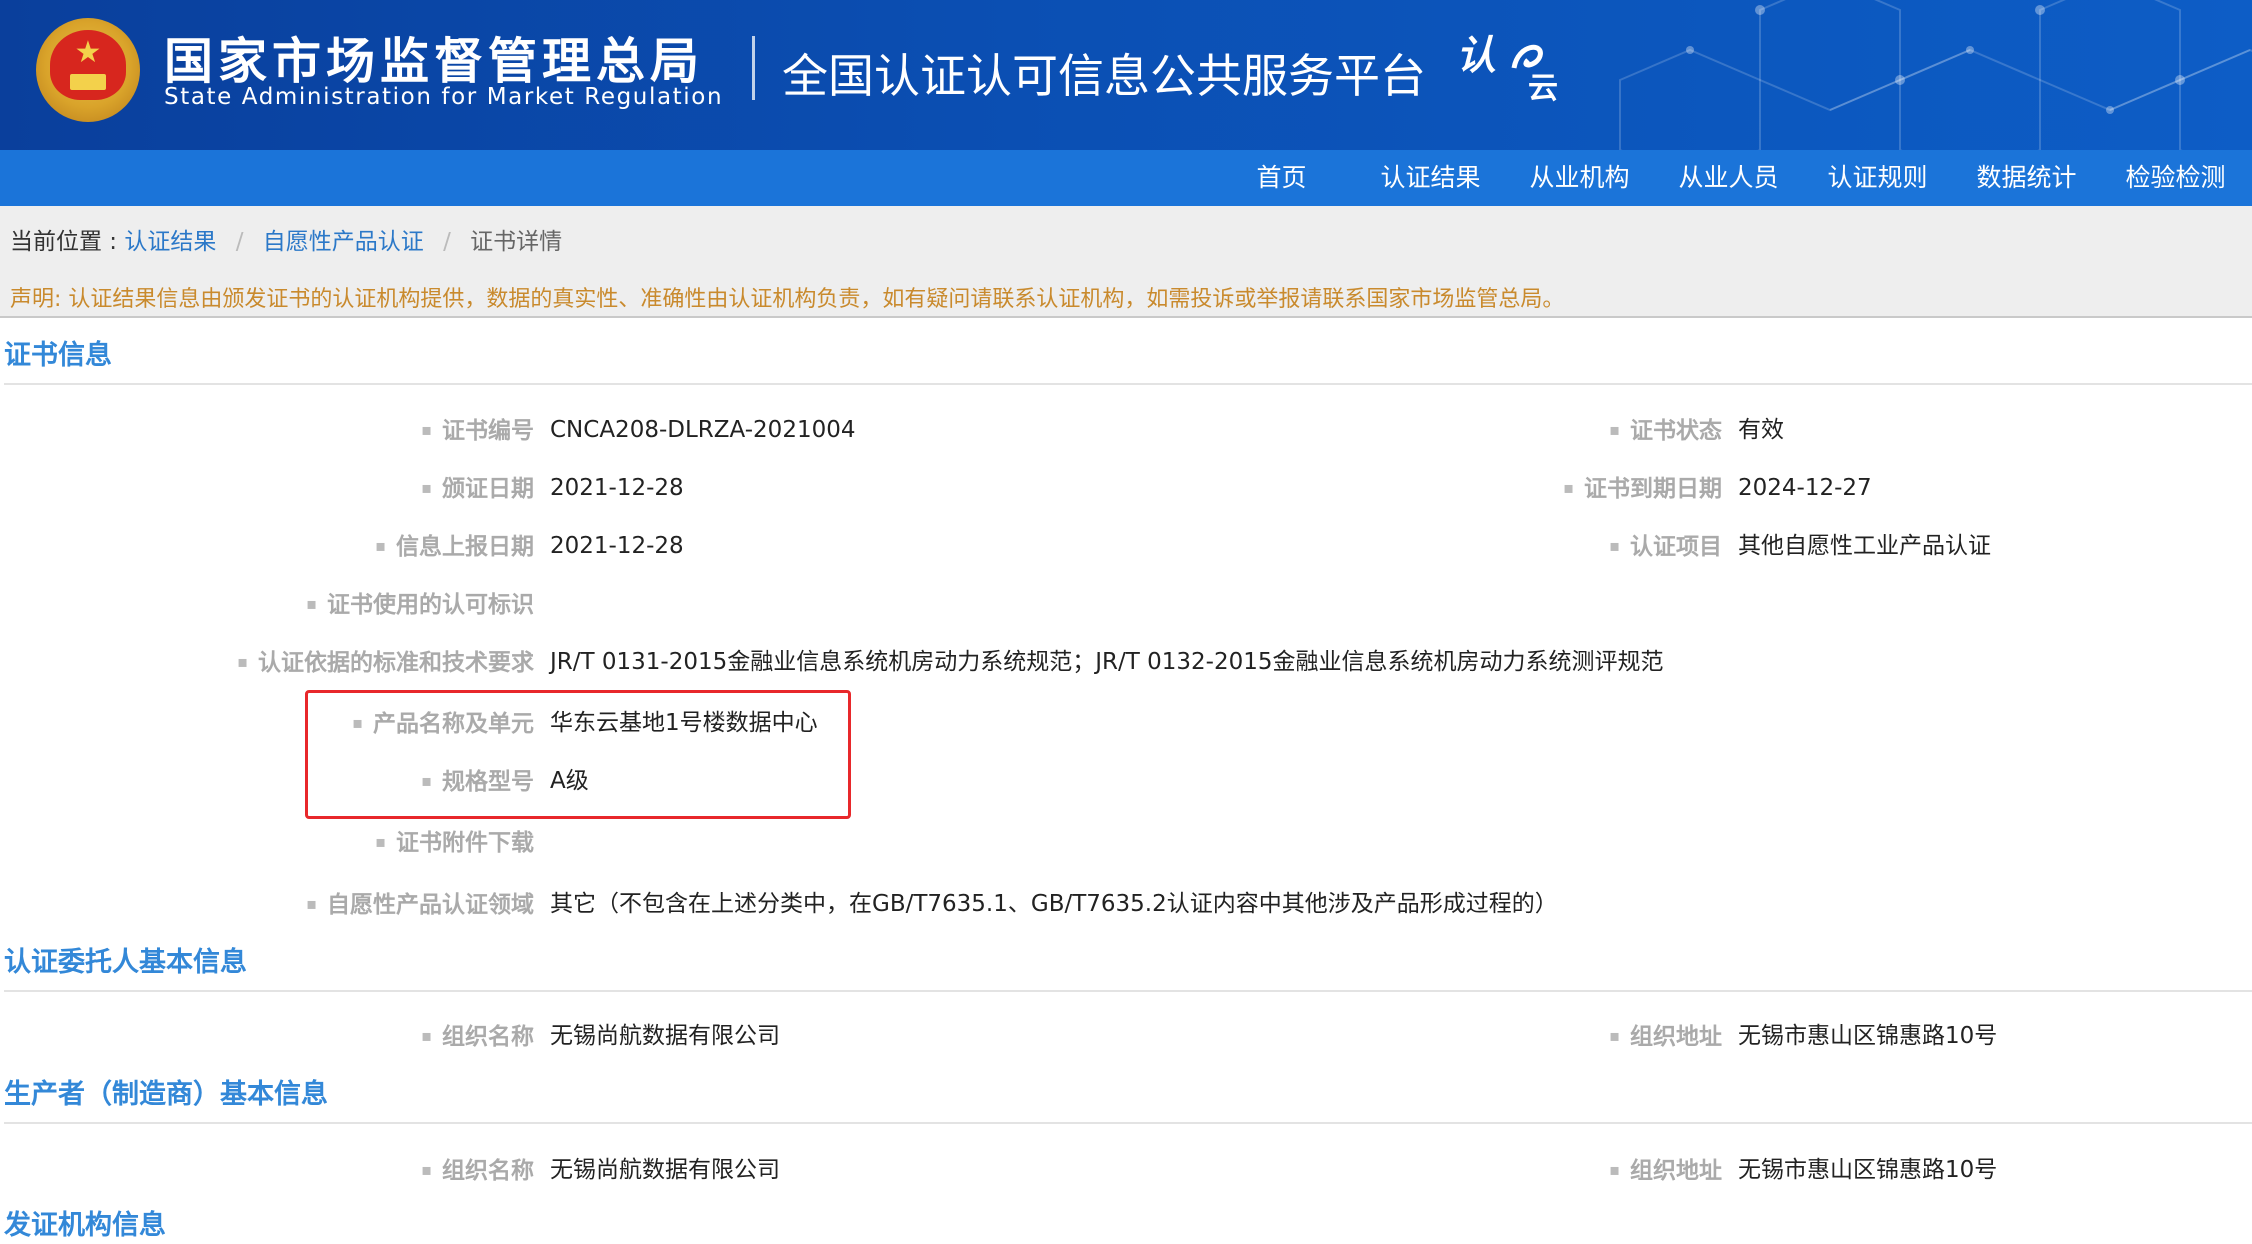 The image size is (2252, 1244). Describe the element at coordinates (1126, 178) in the screenshot. I see `main-nav-bar: 首页 认证结果 从业机构 从业人员 认证规则 数据统计 检验检测` at that location.